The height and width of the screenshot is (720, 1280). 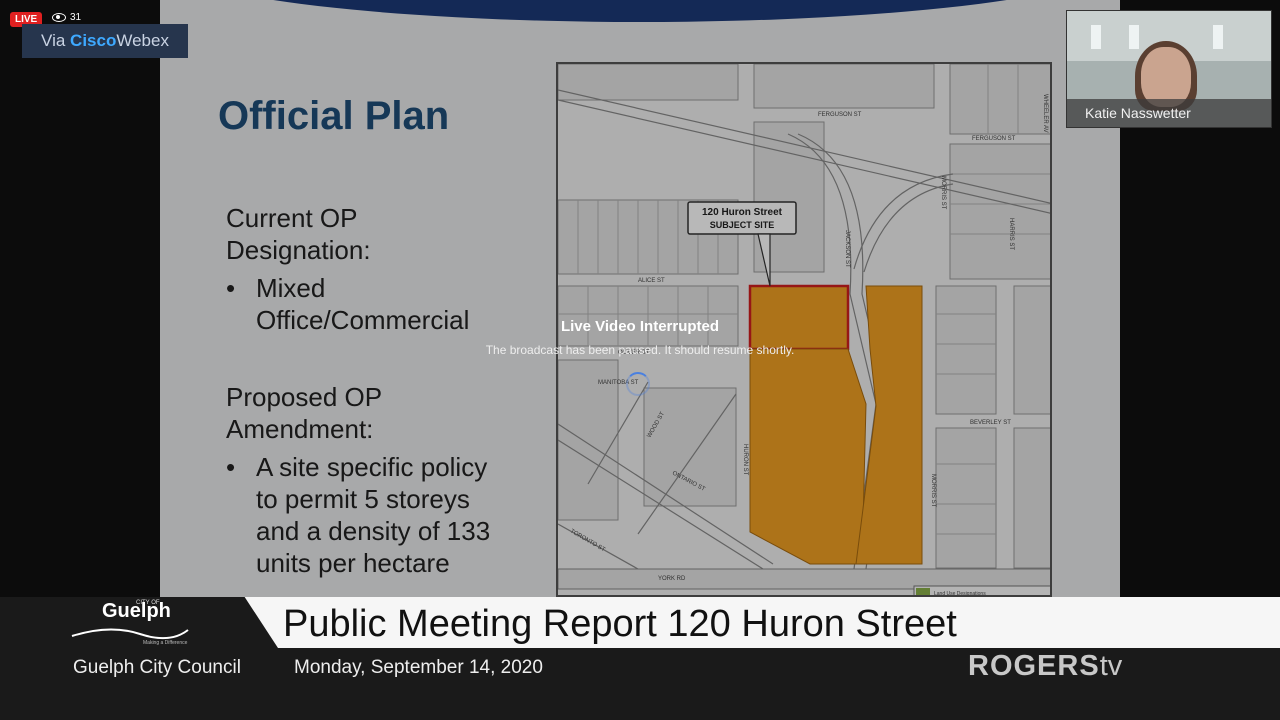 What do you see at coordinates (93, 40) in the screenshot?
I see `webex-brand-cisco: Cisco` at bounding box center [93, 40].